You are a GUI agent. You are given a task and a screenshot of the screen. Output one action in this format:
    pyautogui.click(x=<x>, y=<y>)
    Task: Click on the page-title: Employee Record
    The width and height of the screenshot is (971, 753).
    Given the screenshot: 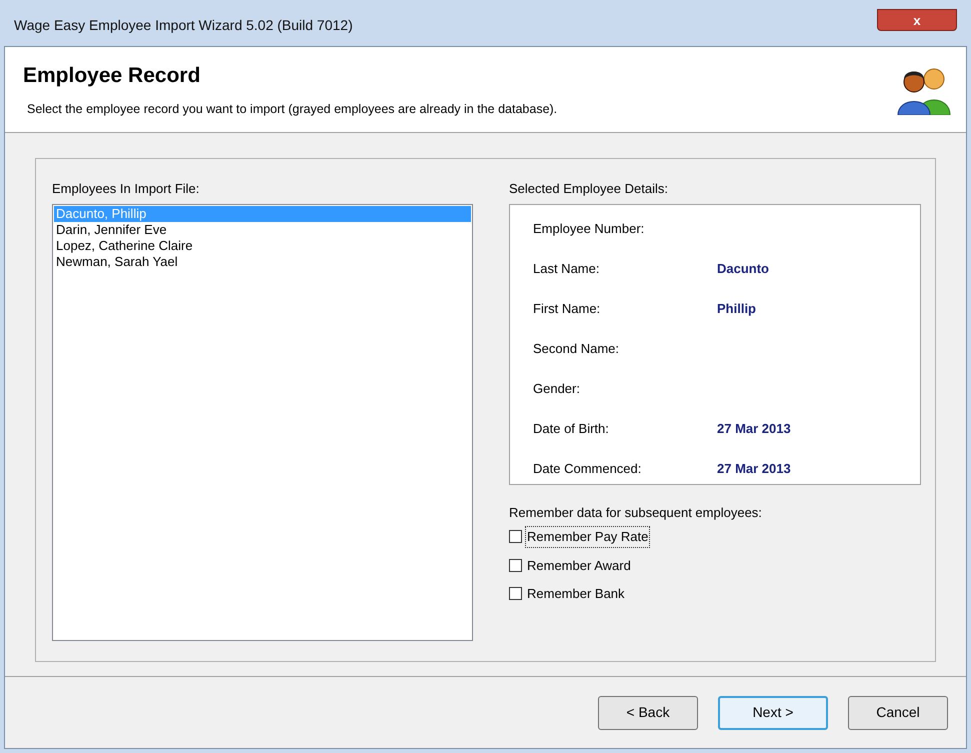 What is the action you would take?
    pyautogui.click(x=112, y=76)
    